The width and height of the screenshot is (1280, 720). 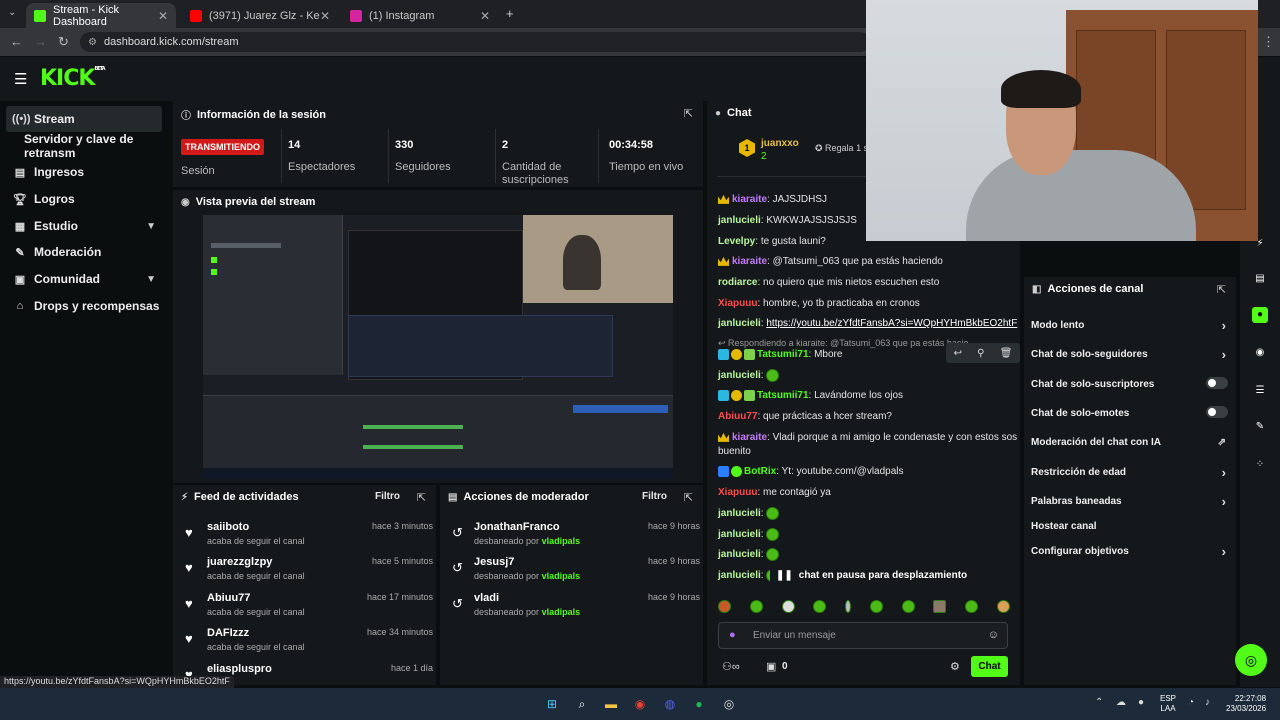 I want to click on stream-preview-video, so click(x=438, y=347).